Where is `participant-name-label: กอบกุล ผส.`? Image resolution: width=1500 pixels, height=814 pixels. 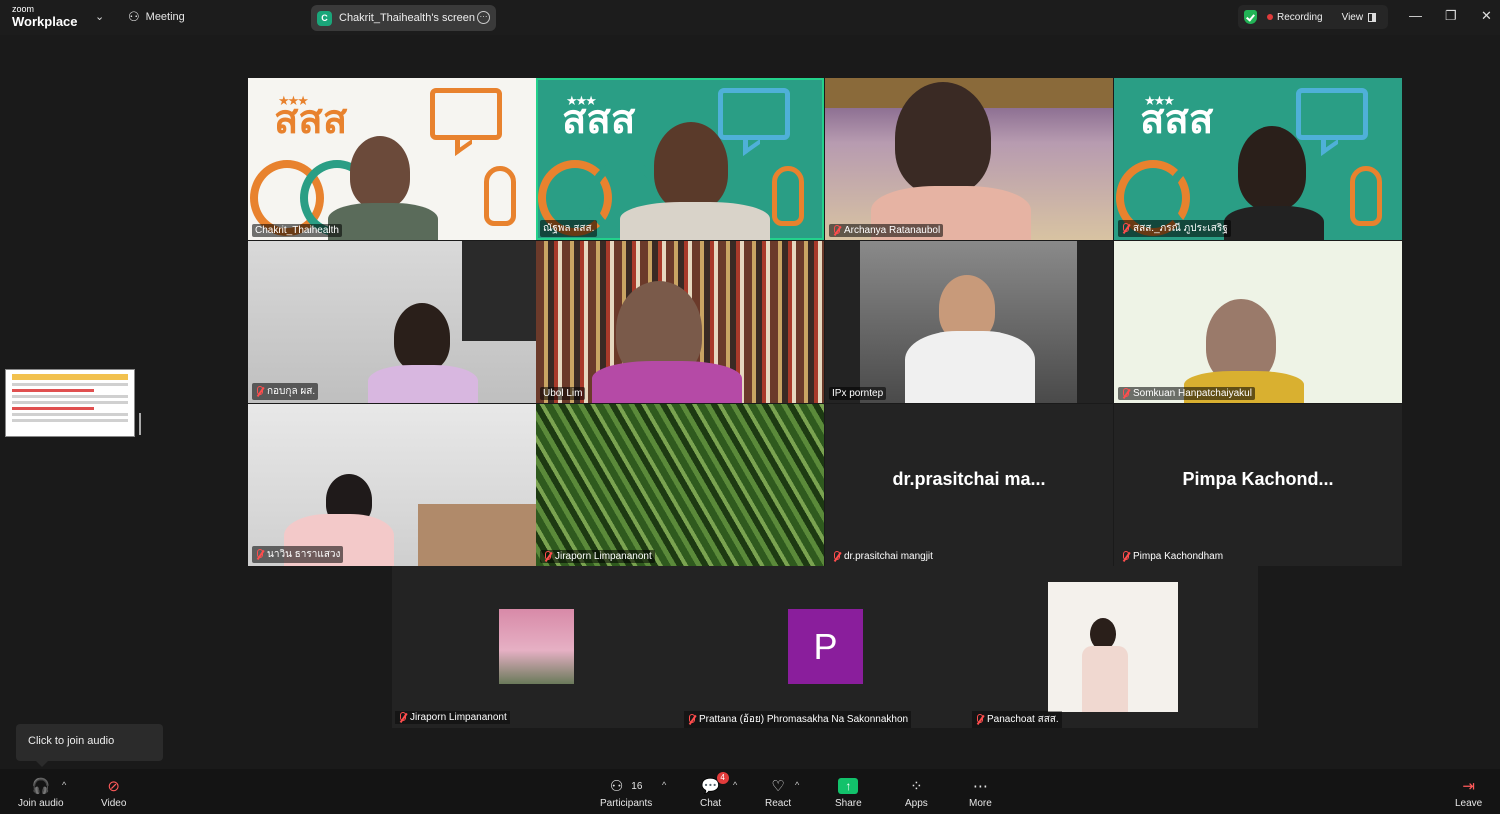 participant-name-label: กอบกุล ผส. is located at coordinates (285, 391).